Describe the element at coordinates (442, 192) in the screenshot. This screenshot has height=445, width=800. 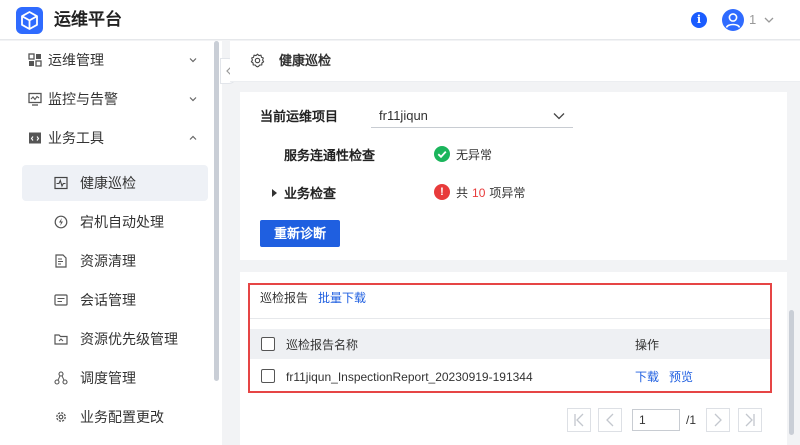
I see `warning-icon: !` at that location.